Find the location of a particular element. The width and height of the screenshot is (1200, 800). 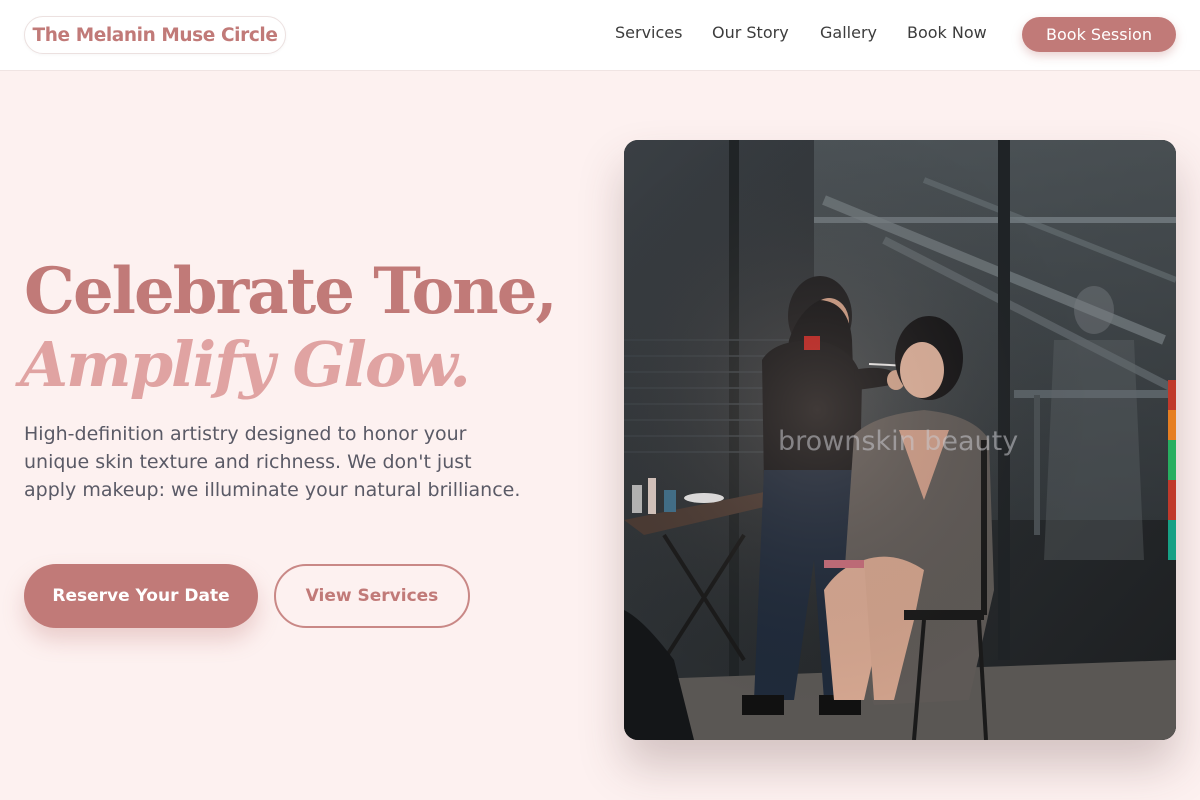

nav-link-our-story: Our Story is located at coordinates (750, 32).